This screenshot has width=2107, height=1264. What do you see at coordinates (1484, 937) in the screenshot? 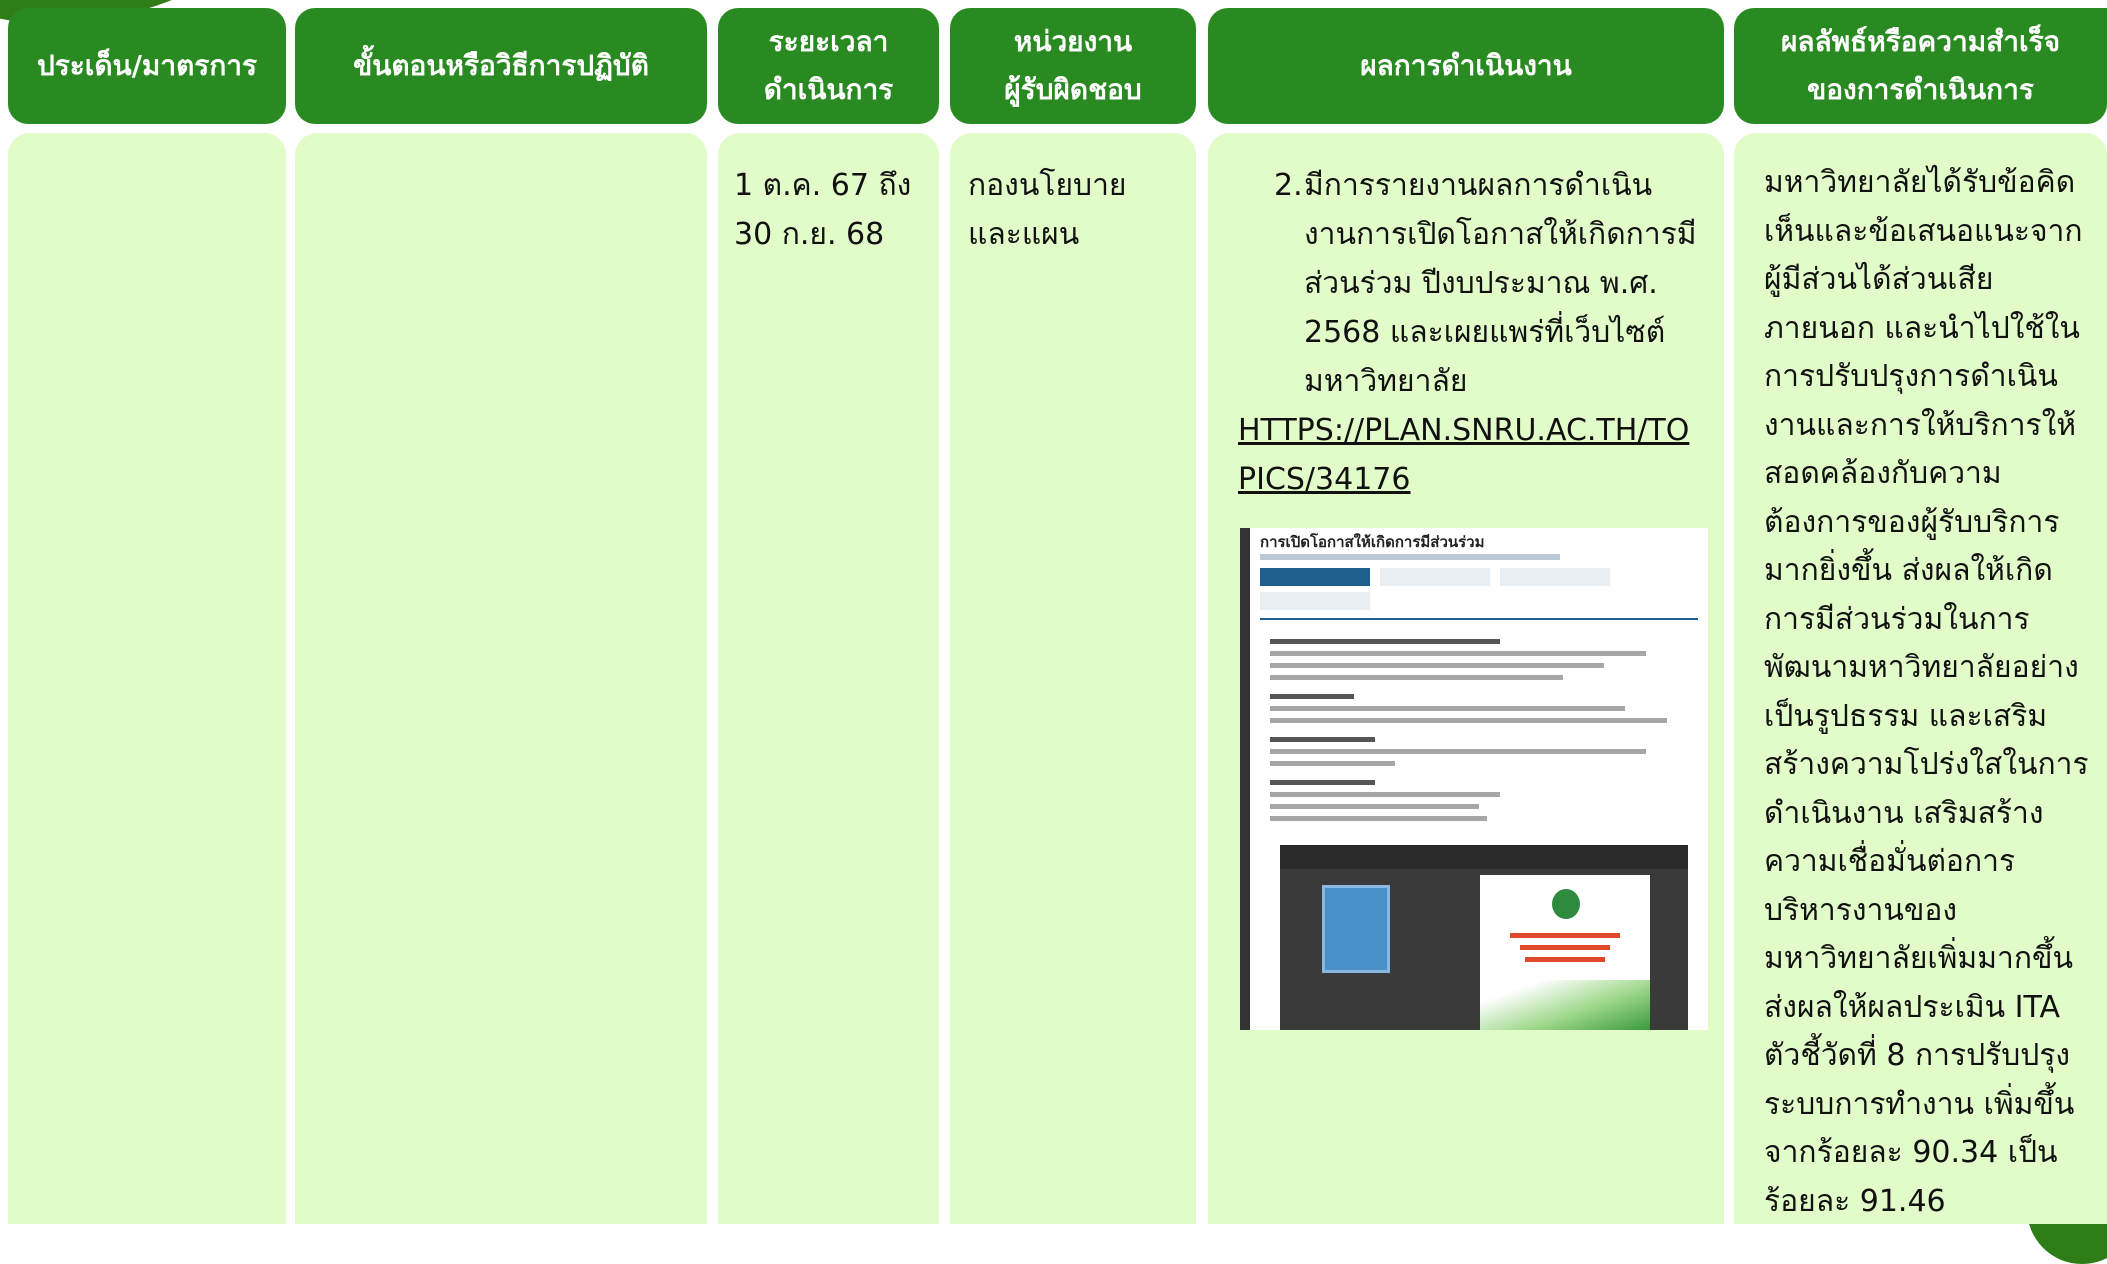
I see `pdf-viewer` at bounding box center [1484, 937].